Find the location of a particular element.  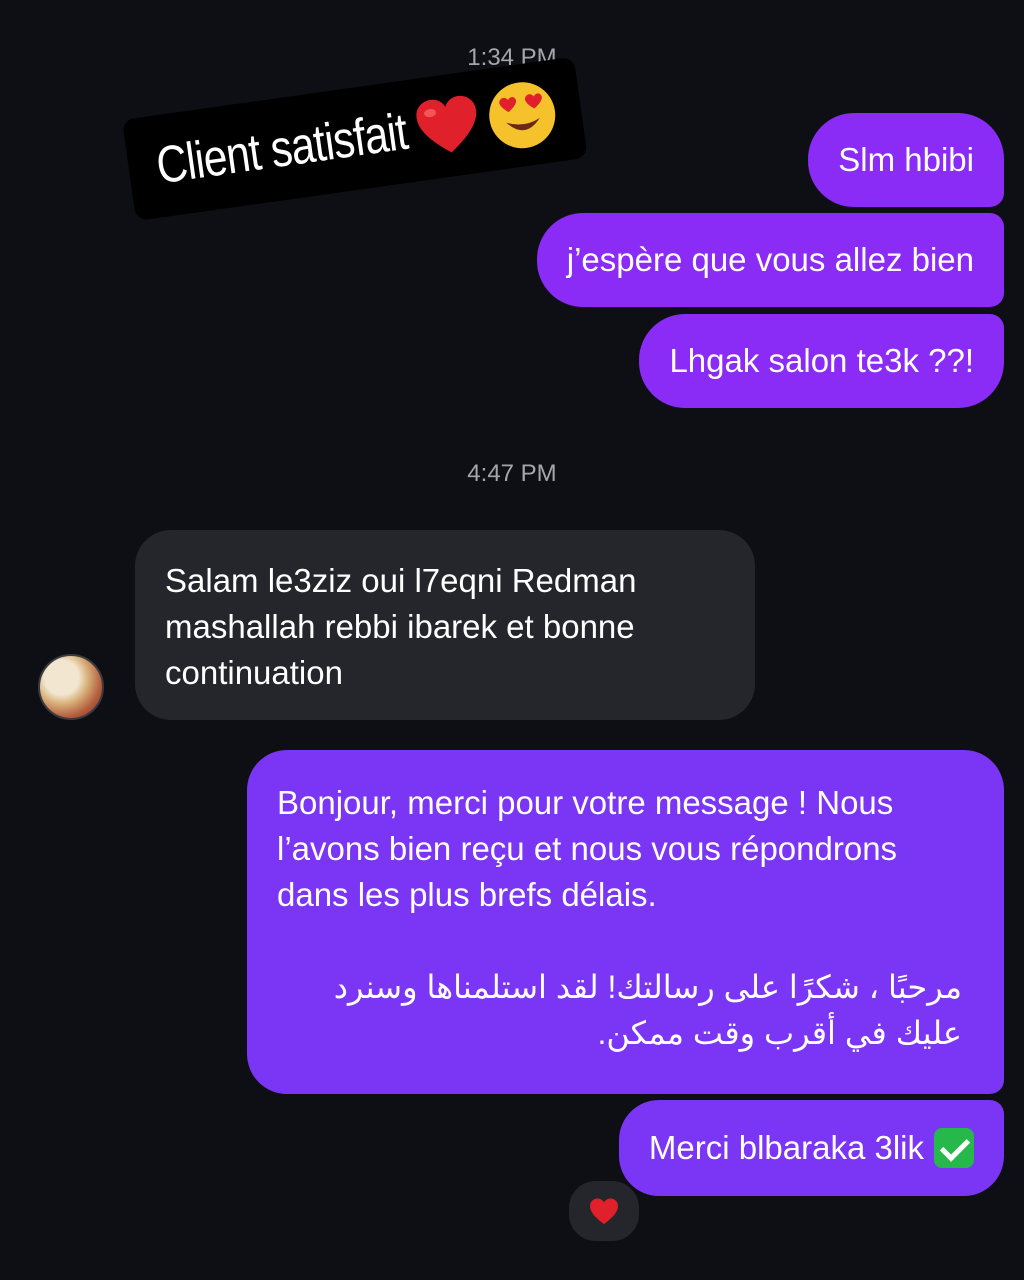

message-bubble-outgoing: Lhgak salon te3k ??! is located at coordinates (821, 361).